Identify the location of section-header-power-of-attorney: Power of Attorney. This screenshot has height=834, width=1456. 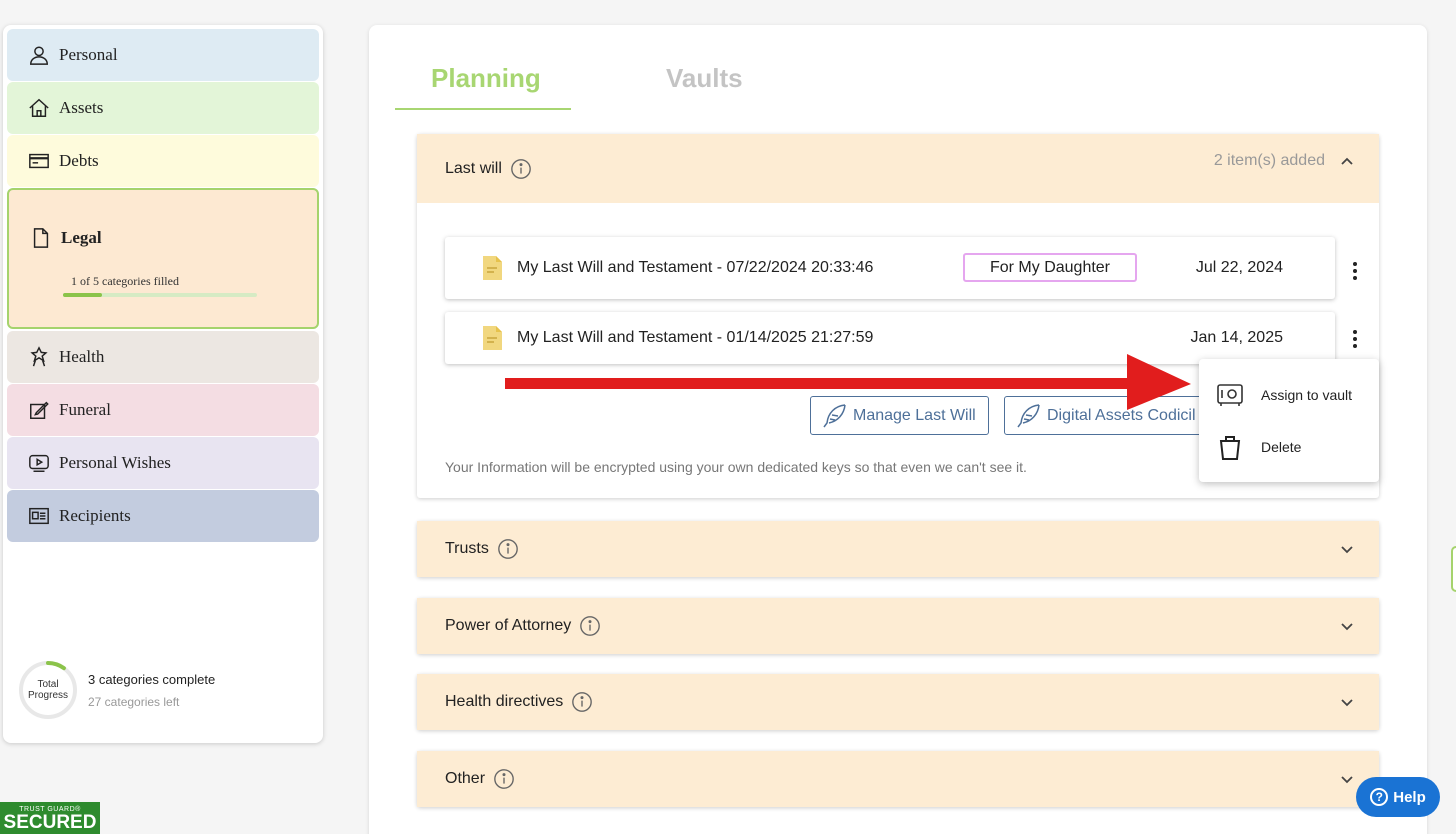
(898, 626).